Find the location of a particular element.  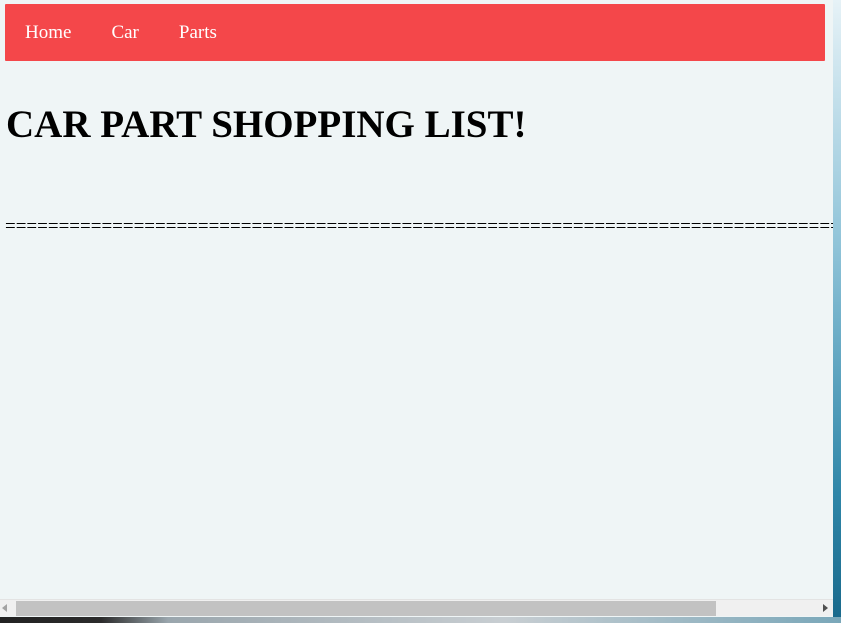

scroll-thumb is located at coordinates (366, 608).